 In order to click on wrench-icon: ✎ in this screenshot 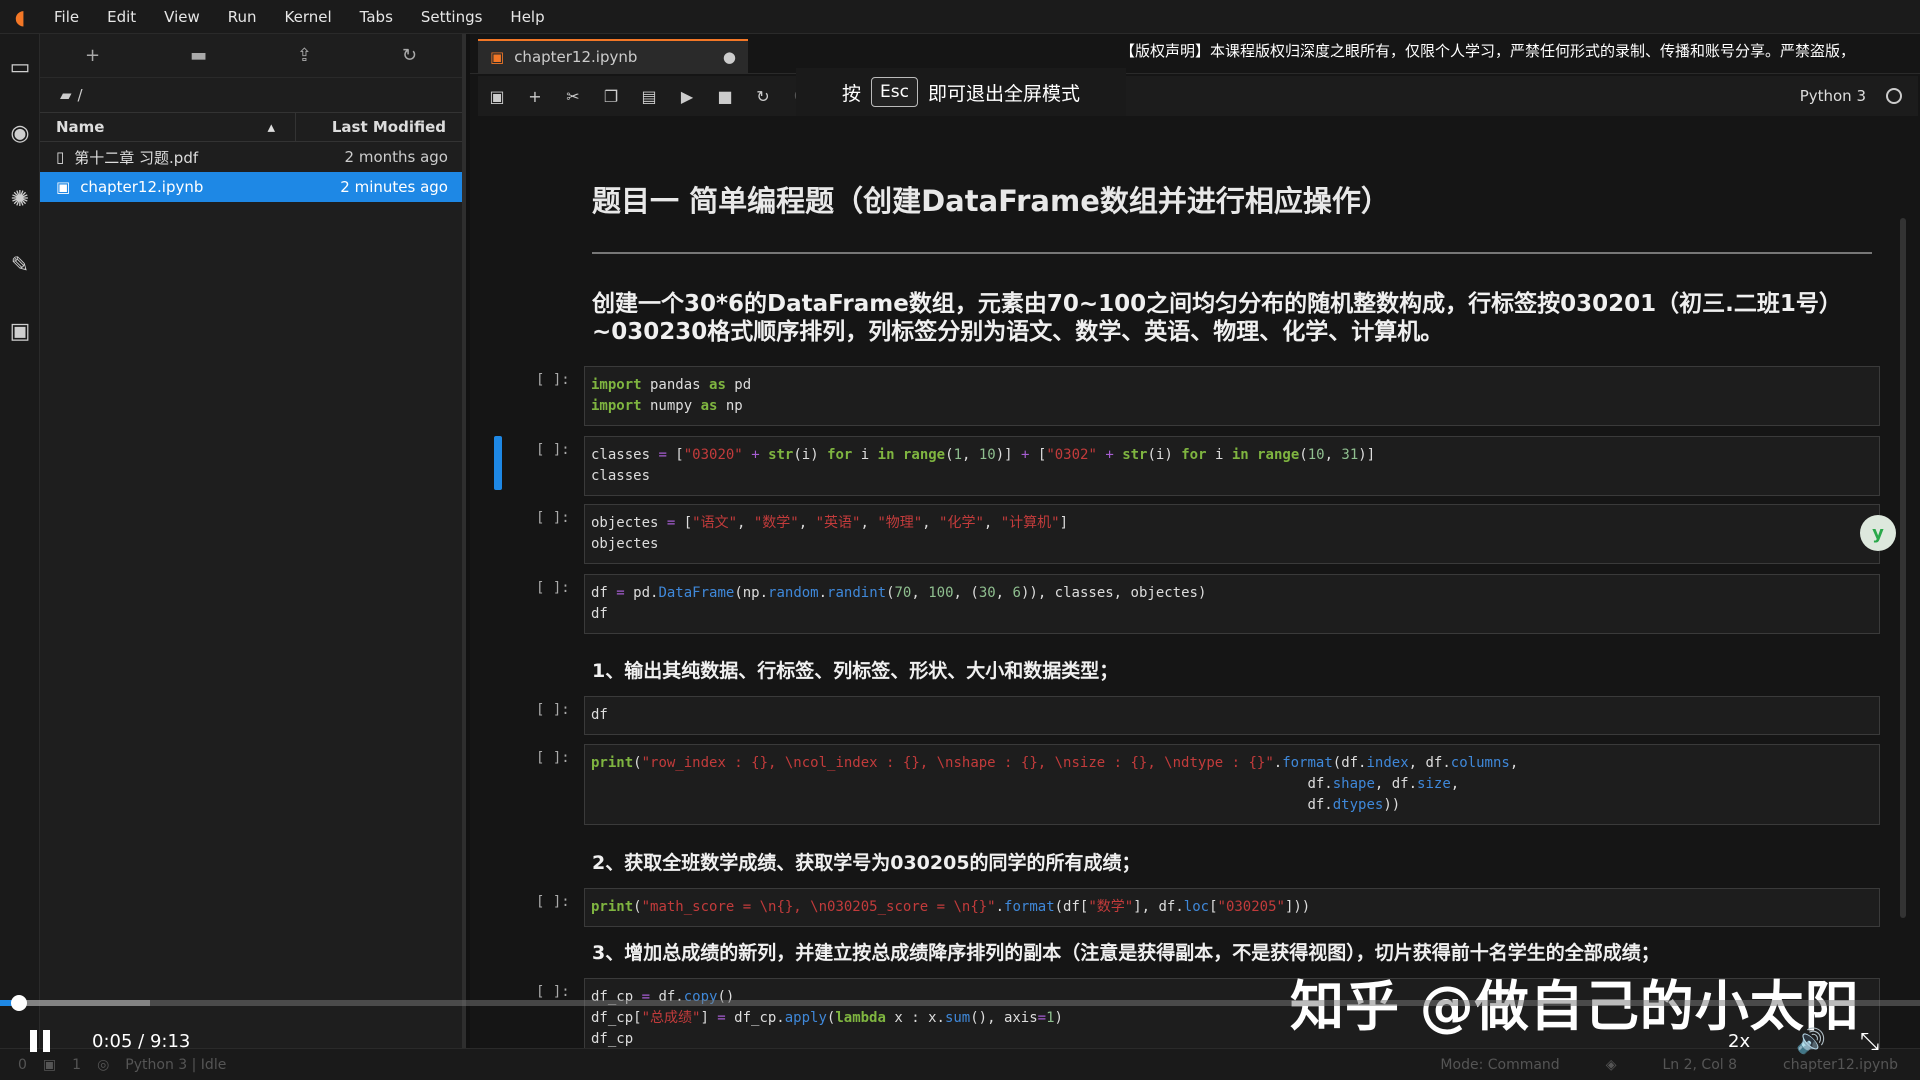, I will do `click(20, 265)`.